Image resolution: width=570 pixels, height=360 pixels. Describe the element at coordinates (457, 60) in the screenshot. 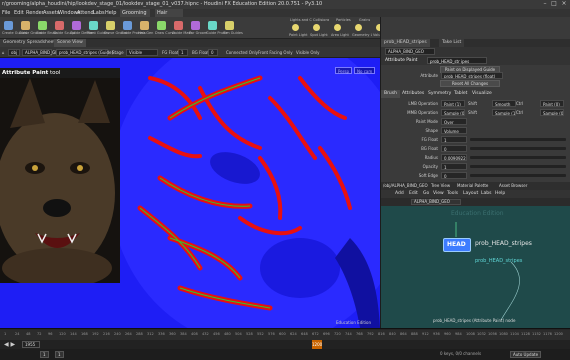

I see `node-name-field: prob_HEAD_str ipes` at that location.